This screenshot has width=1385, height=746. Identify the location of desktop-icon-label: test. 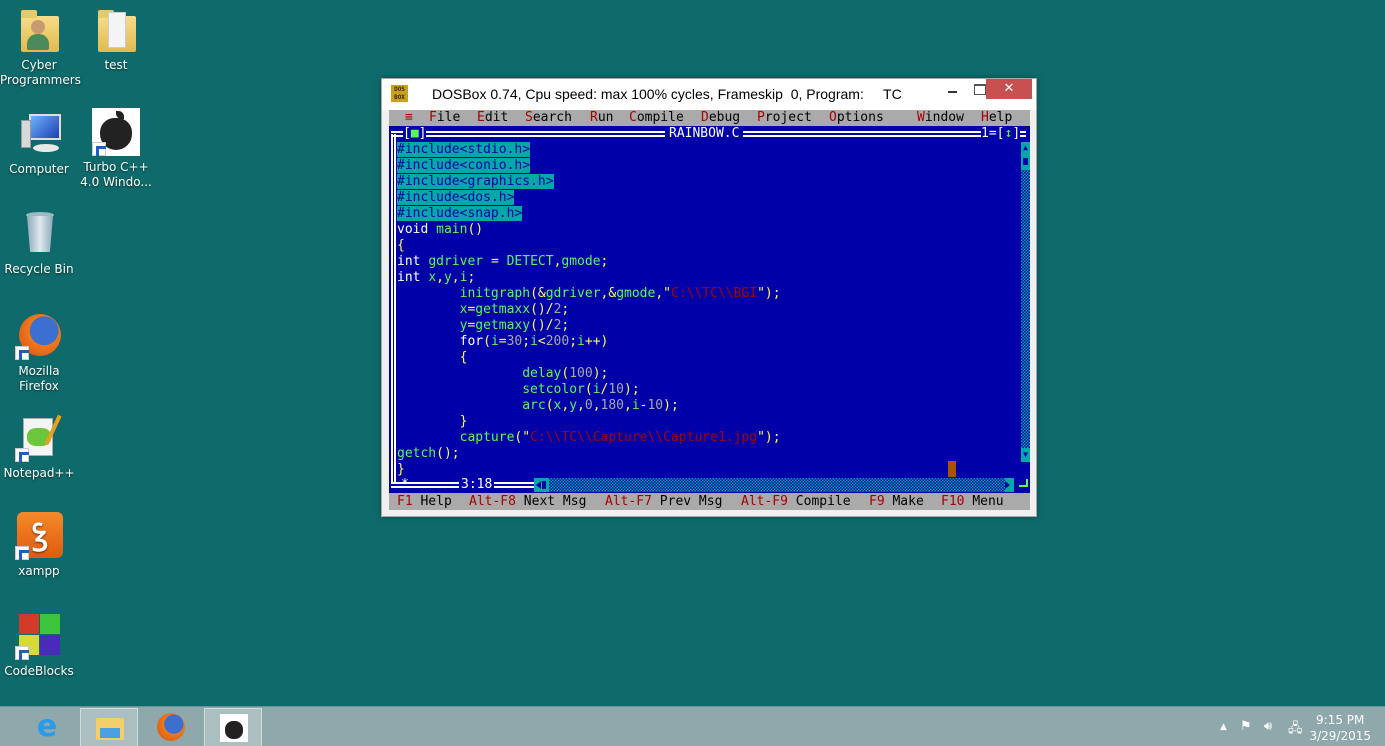
(116, 65).